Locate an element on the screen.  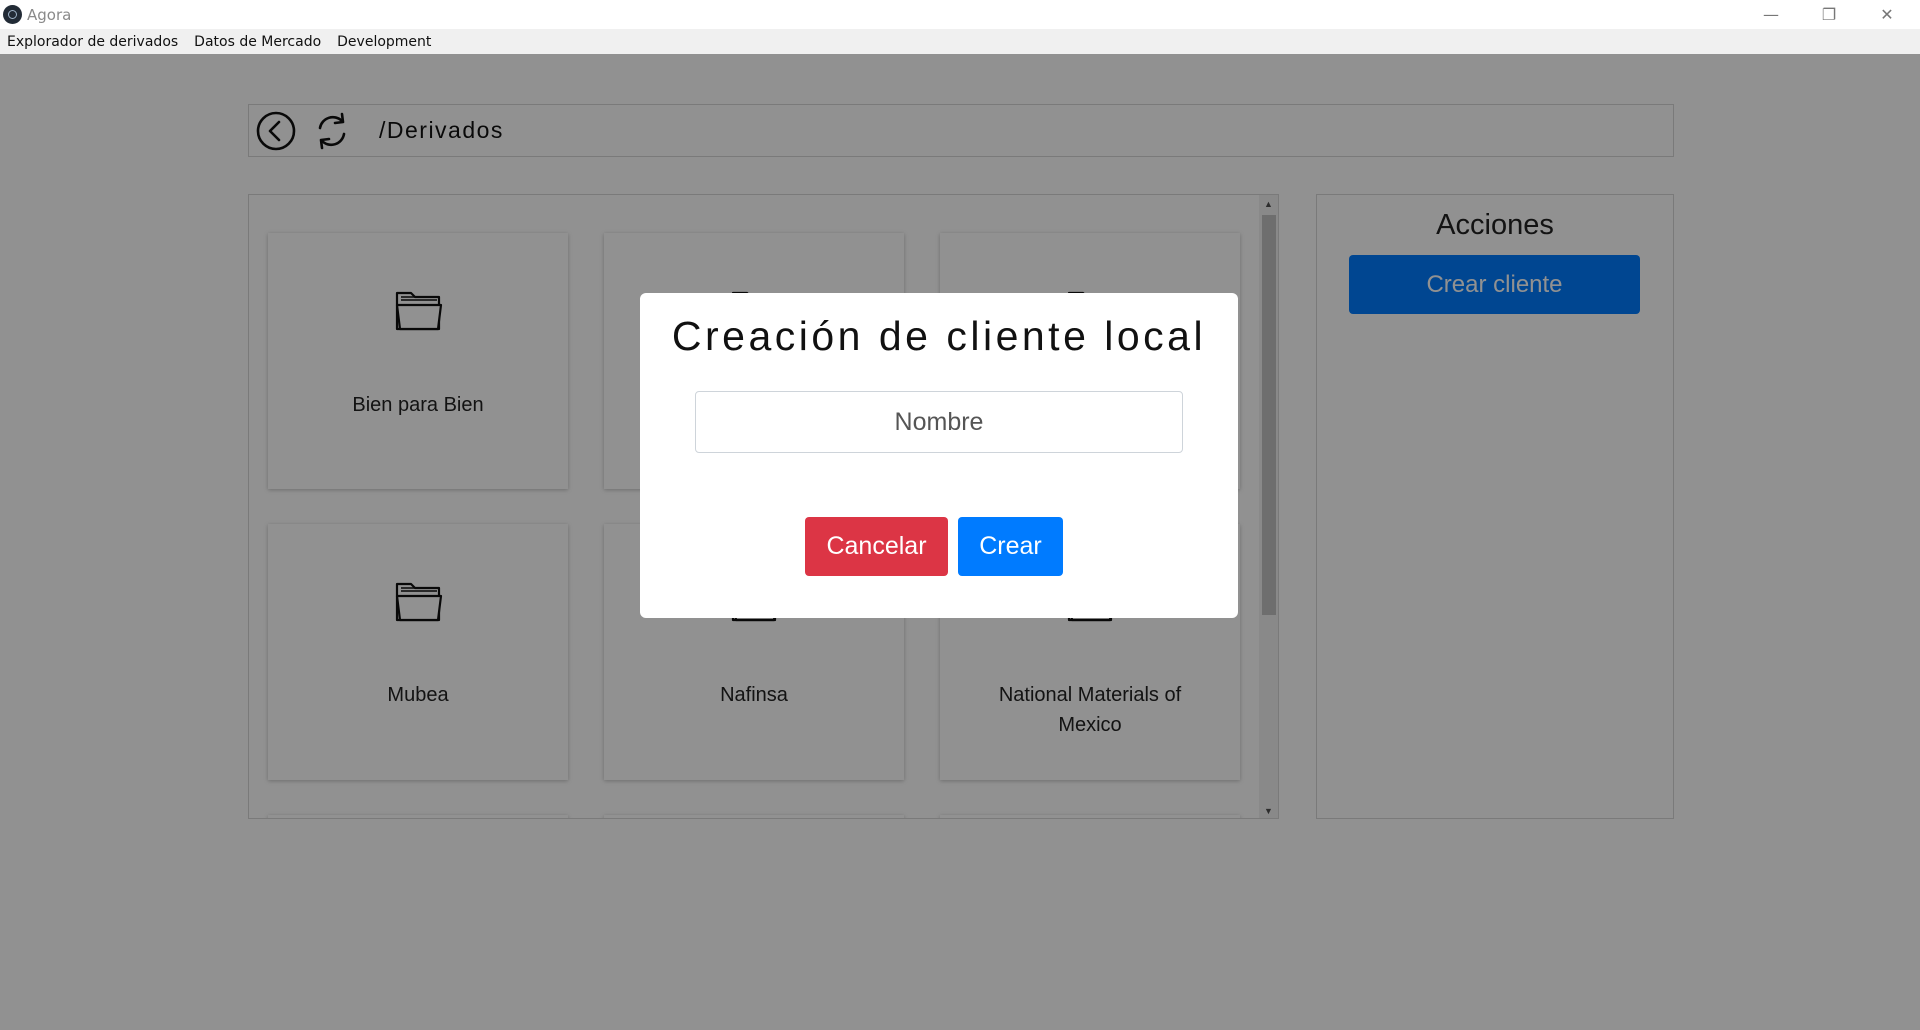
window-title: Agora is located at coordinates (49, 15).